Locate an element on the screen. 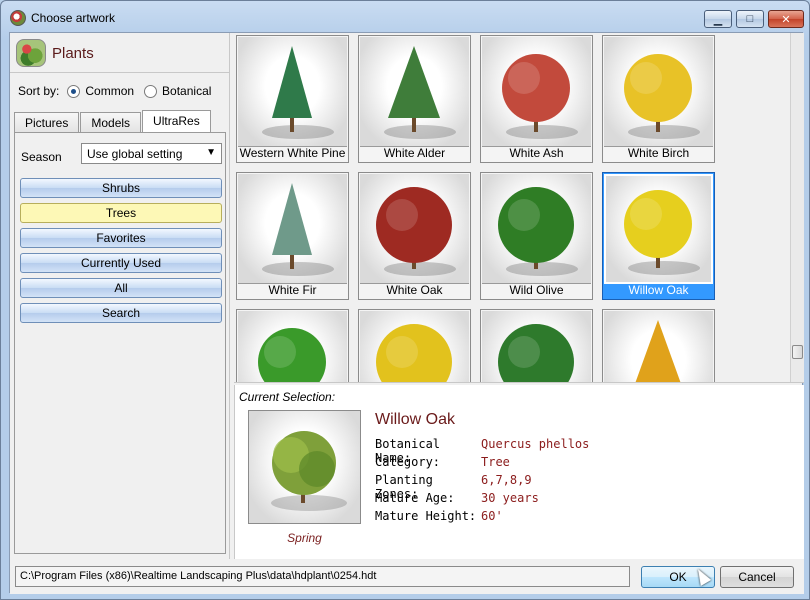 This screenshot has height=600, width=810. currently-used-button: Currently Used is located at coordinates (121, 263).